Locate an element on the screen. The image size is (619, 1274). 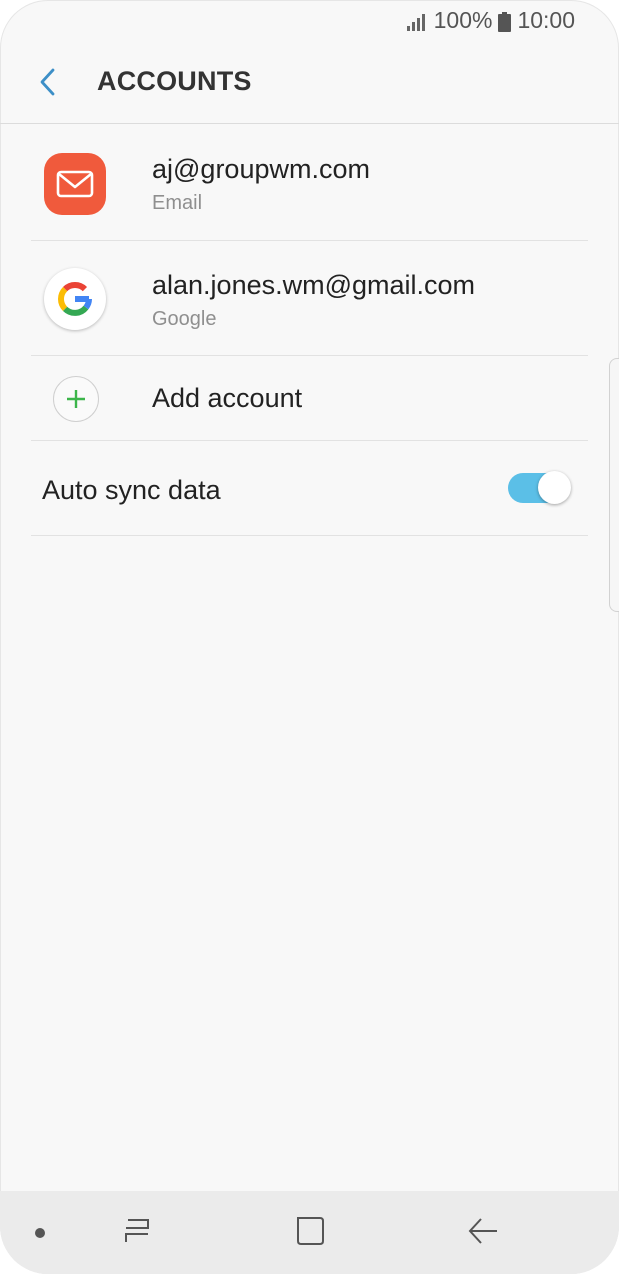
account-address: alan.jones.wm@gmail.com is located at coordinates (314, 285).